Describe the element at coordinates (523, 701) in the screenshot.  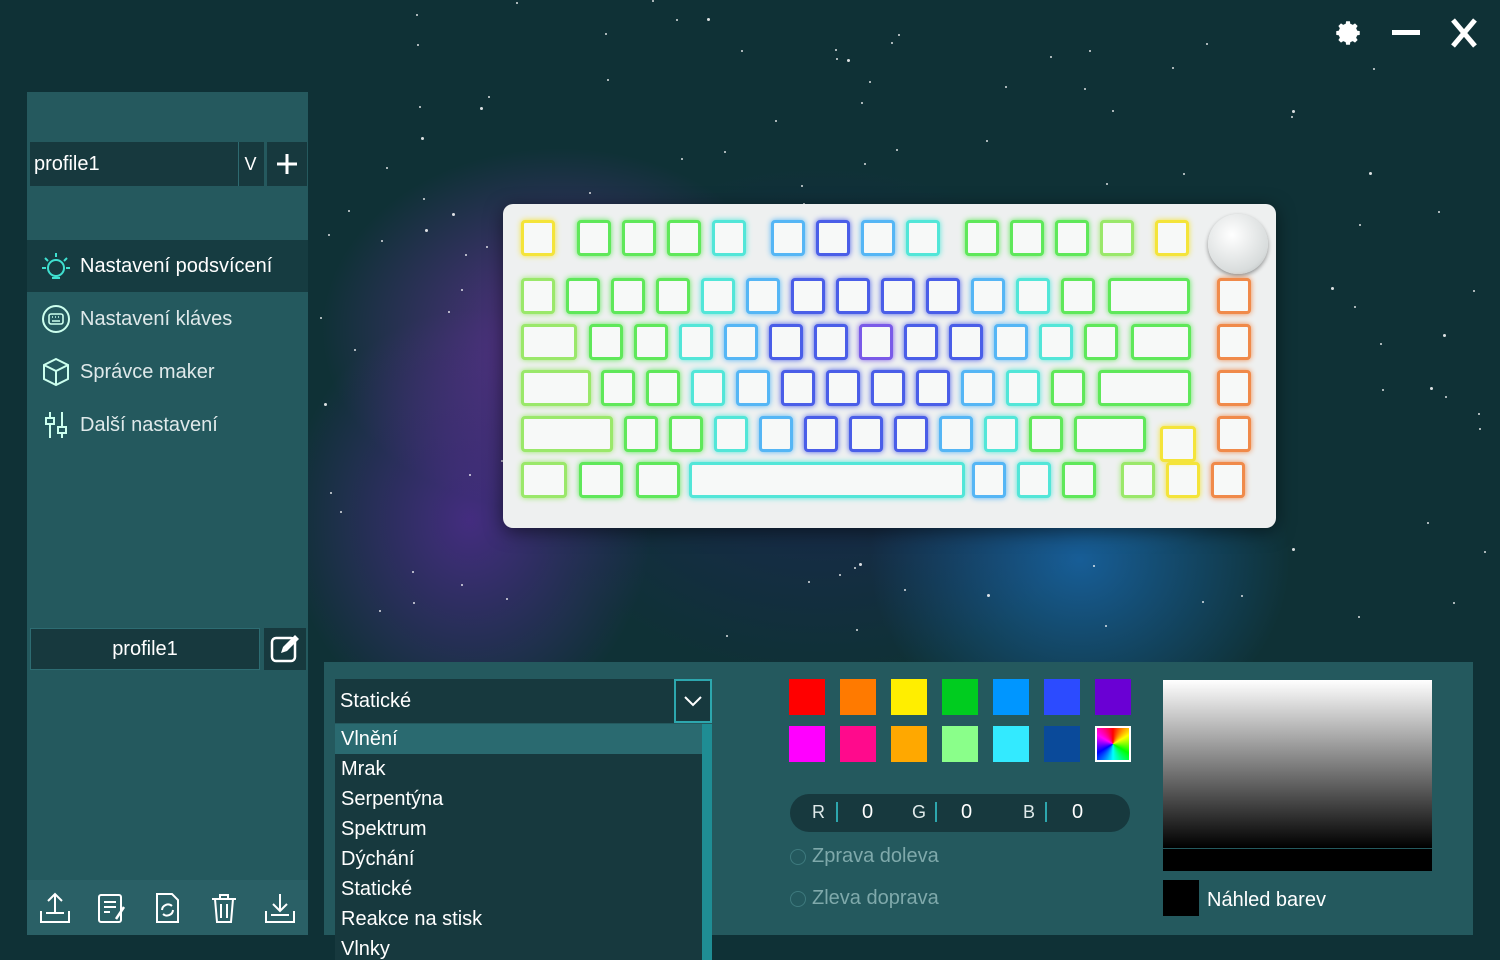
I see `effect-select: Statické` at that location.